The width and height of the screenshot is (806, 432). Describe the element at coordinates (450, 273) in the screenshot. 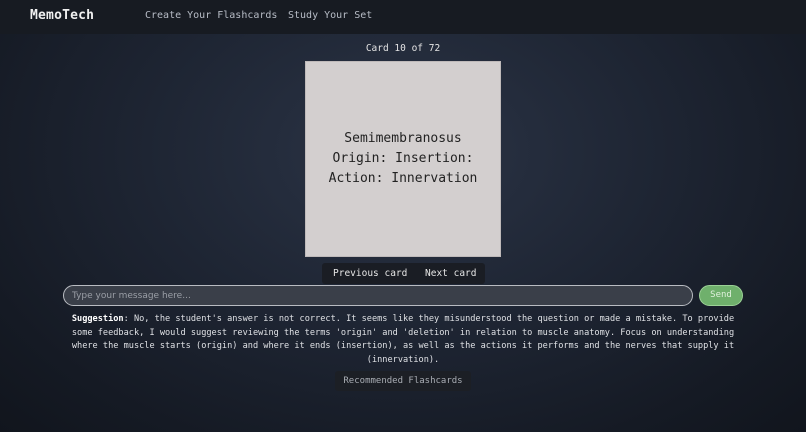

I see `next-card-button: Next card` at that location.